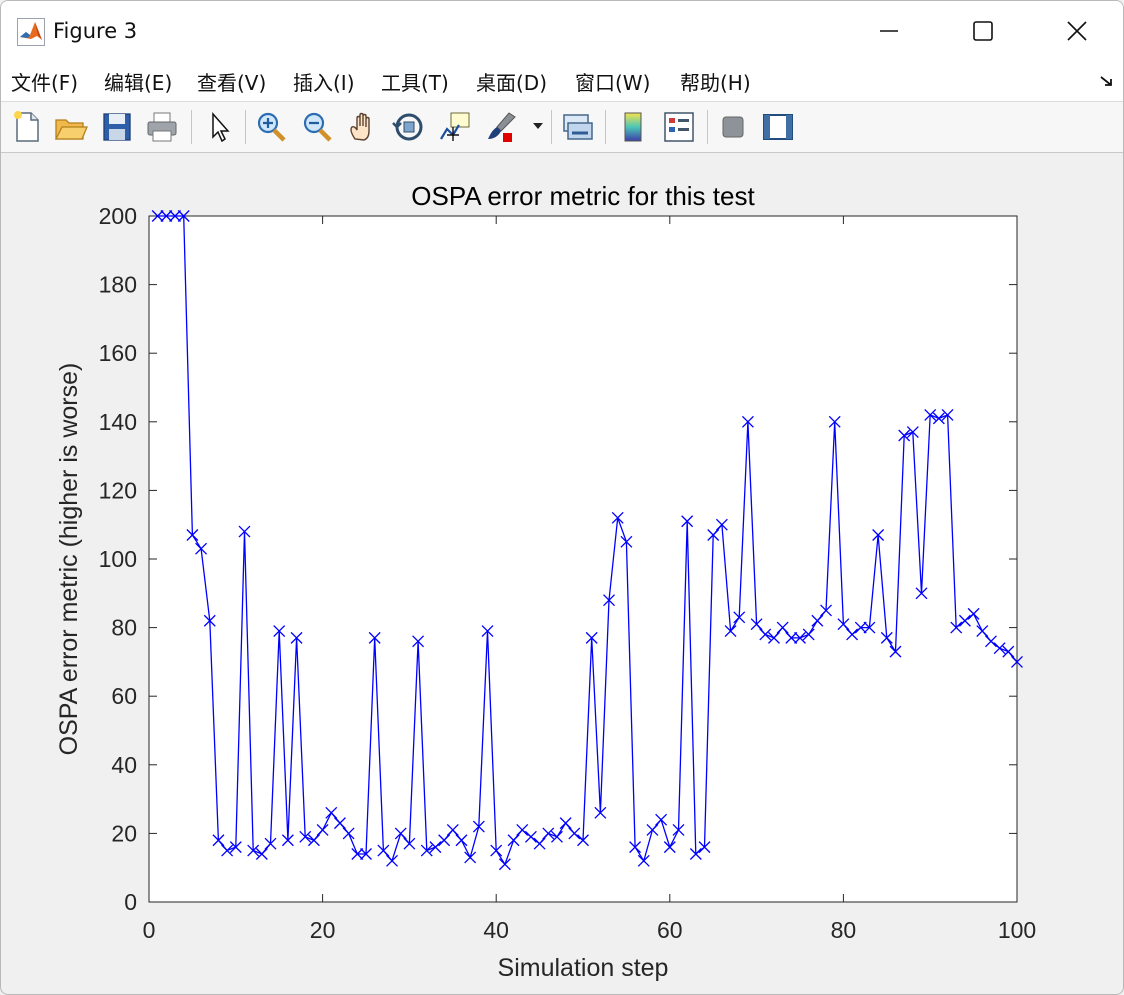  I want to click on open-file-icon, so click(71, 127).